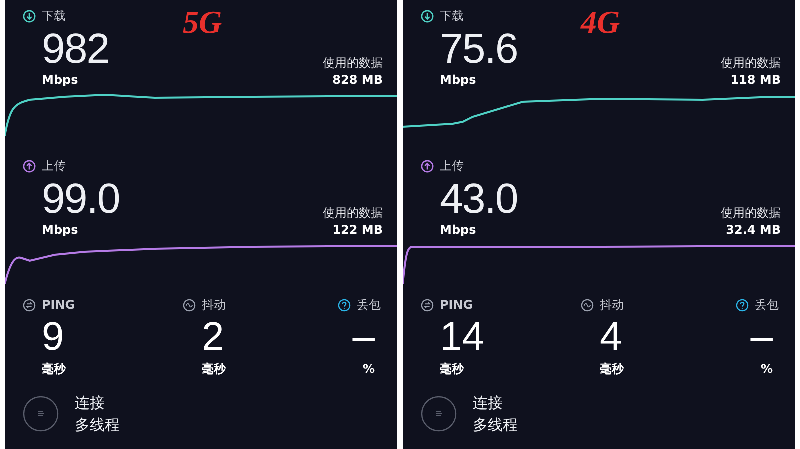  Describe the element at coordinates (357, 80) in the screenshot. I see `data-used-value: 828 MB` at that location.